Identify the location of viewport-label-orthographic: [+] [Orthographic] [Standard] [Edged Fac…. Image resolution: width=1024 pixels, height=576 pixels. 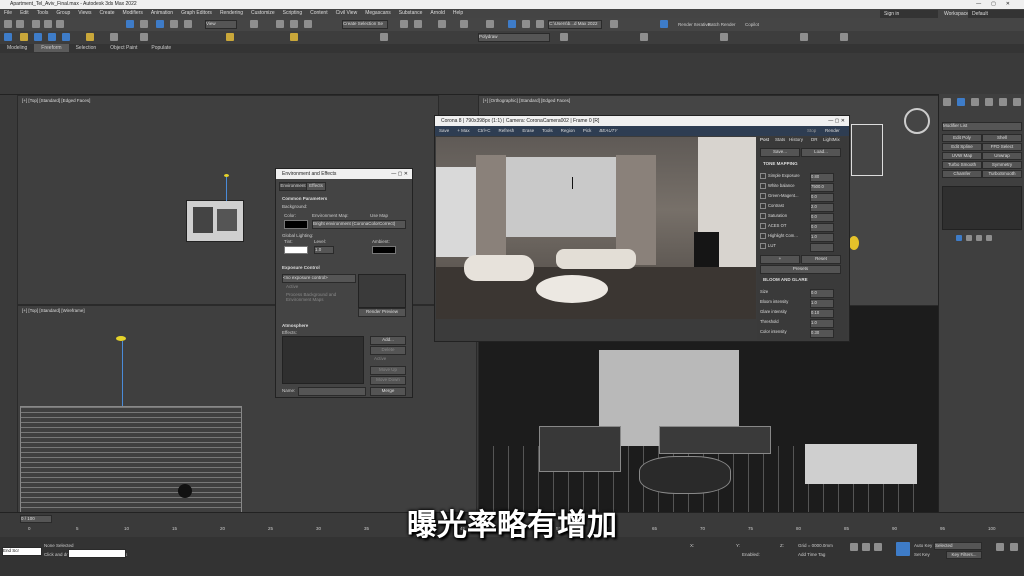
(526, 100).